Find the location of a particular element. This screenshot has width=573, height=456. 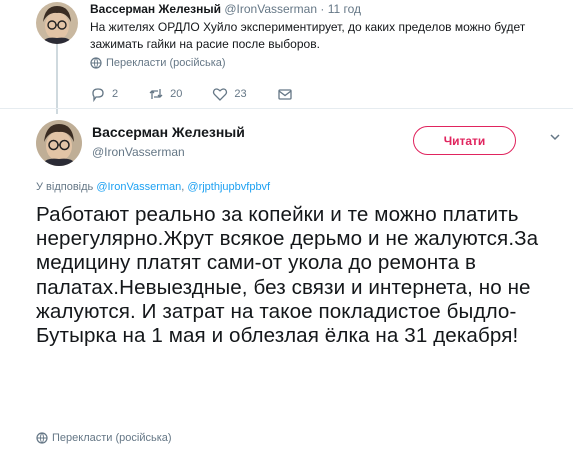

reply-mention-1: @IronVasserman is located at coordinates (138, 187).